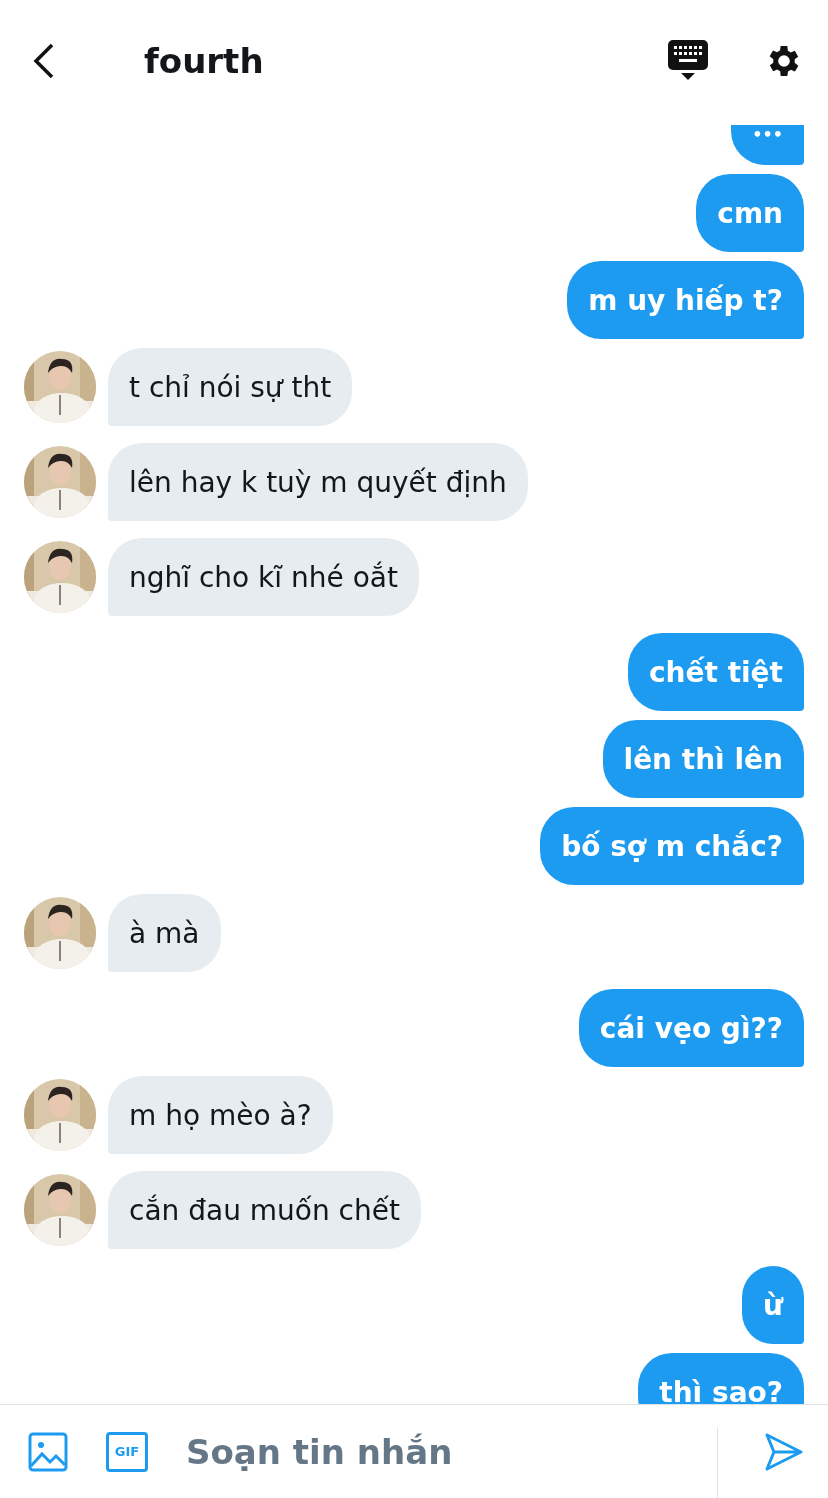 The width and height of the screenshot is (828, 1498). I want to click on sent-message: thì sao?, so click(721, 1378).